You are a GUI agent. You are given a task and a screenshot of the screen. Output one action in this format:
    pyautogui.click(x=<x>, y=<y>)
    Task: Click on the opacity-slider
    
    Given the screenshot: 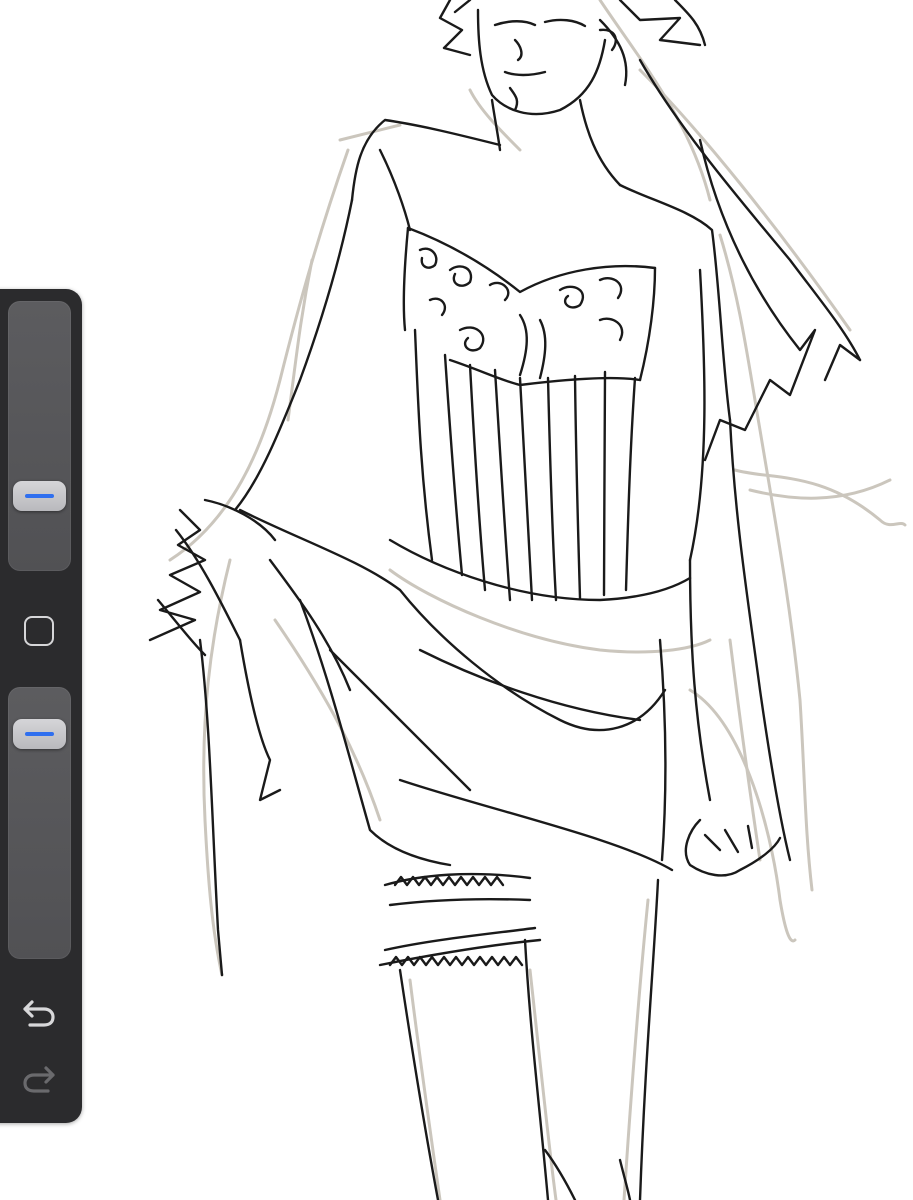 What is the action you would take?
    pyautogui.click(x=39, y=823)
    